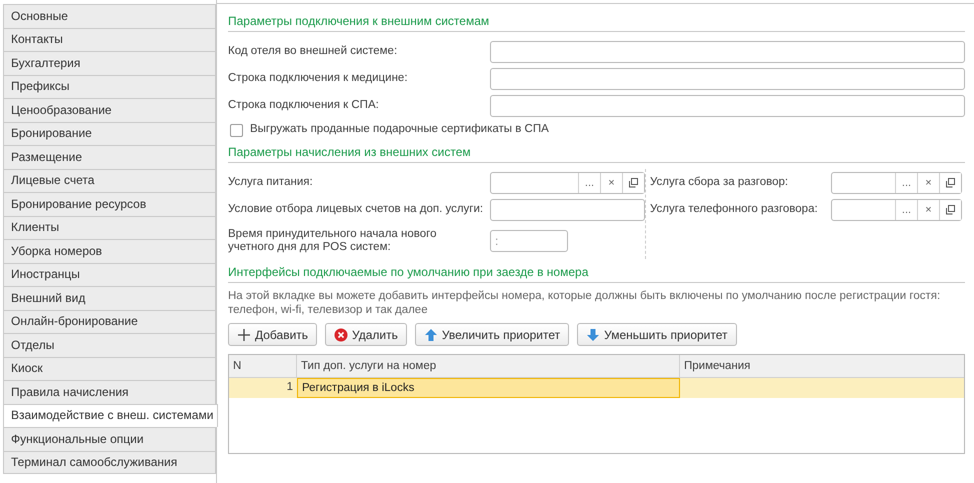 The image size is (974, 483). I want to click on field-label: Время принудительного начала нового учетного дня для POS систем:, so click(333, 241).